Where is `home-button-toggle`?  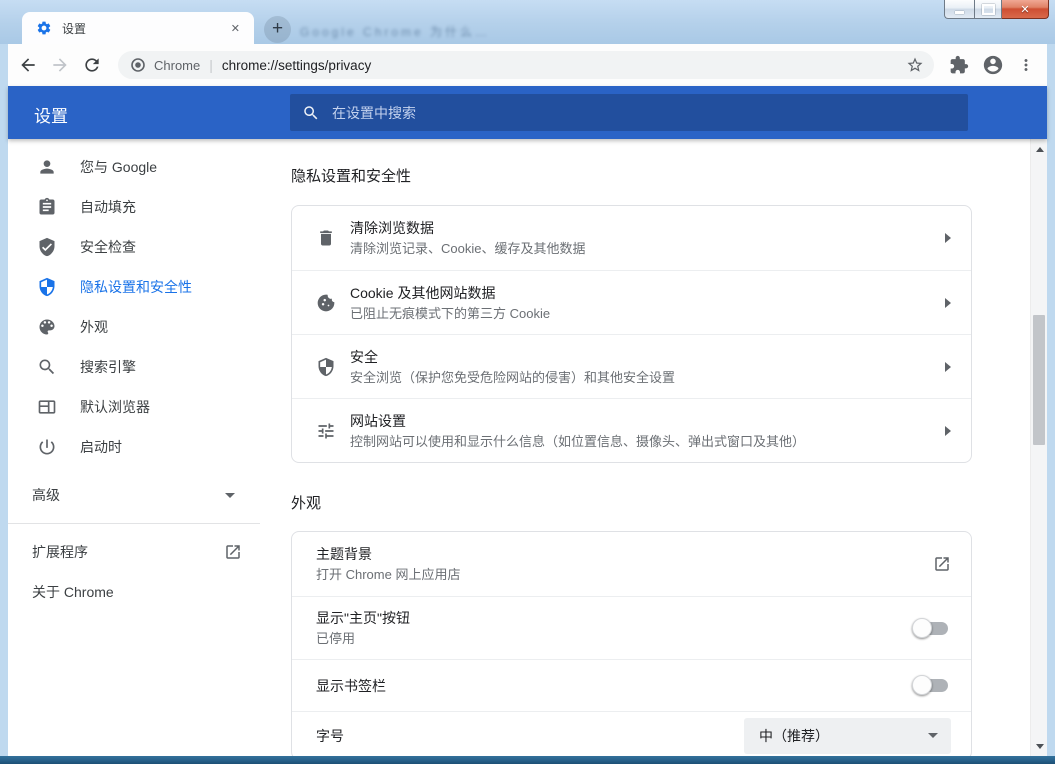 home-button-toggle is located at coordinates (930, 627).